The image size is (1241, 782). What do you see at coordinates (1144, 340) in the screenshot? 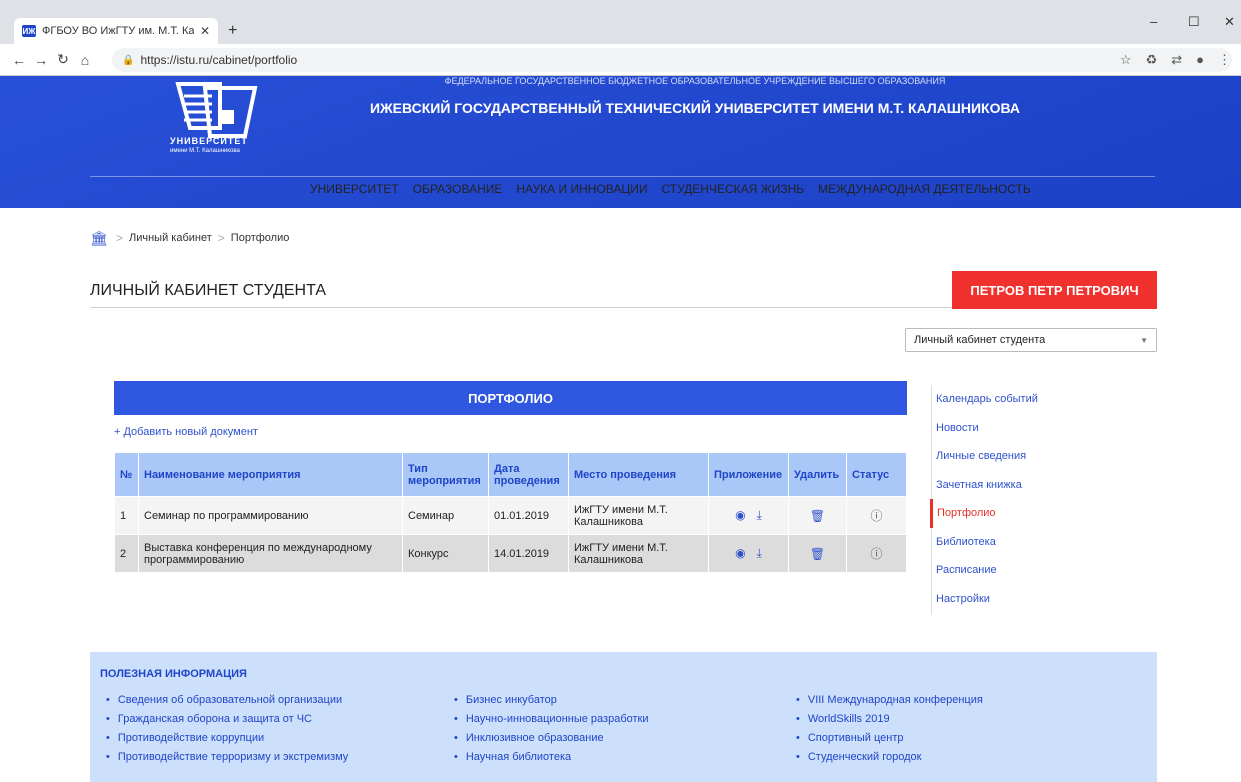
I see `chevron-down-icon: ▼` at bounding box center [1144, 340].